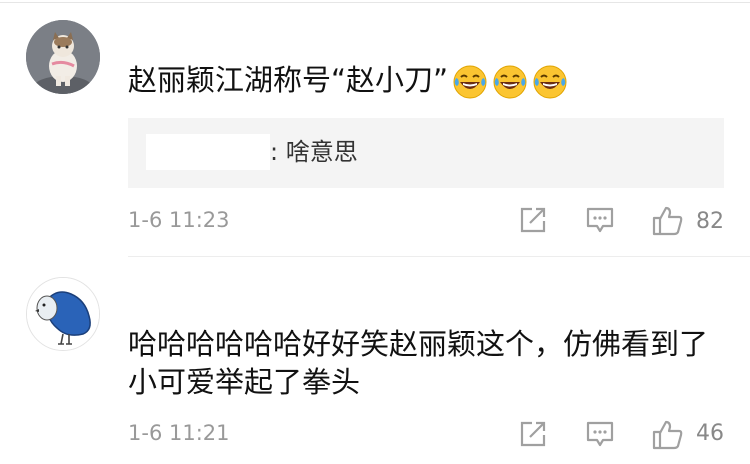  Describe the element at coordinates (348, 80) in the screenshot. I see `comment-text: 赵丽颖江湖称号“赵小刀”` at that location.